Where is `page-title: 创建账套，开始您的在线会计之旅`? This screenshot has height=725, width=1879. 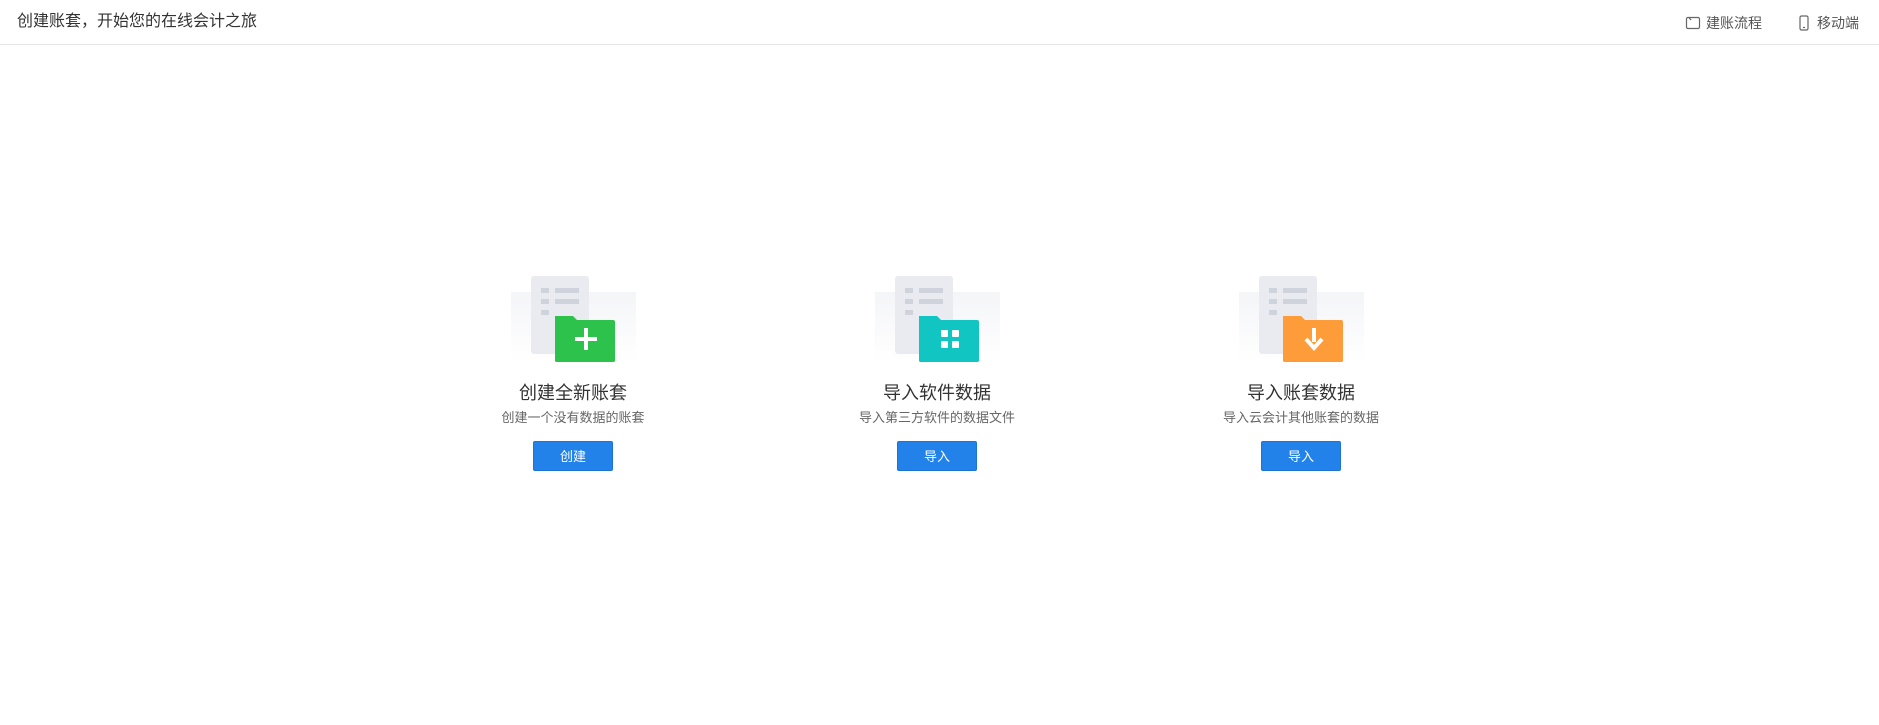
page-title: 创建账套，开始您的在线会计之旅 is located at coordinates (137, 21).